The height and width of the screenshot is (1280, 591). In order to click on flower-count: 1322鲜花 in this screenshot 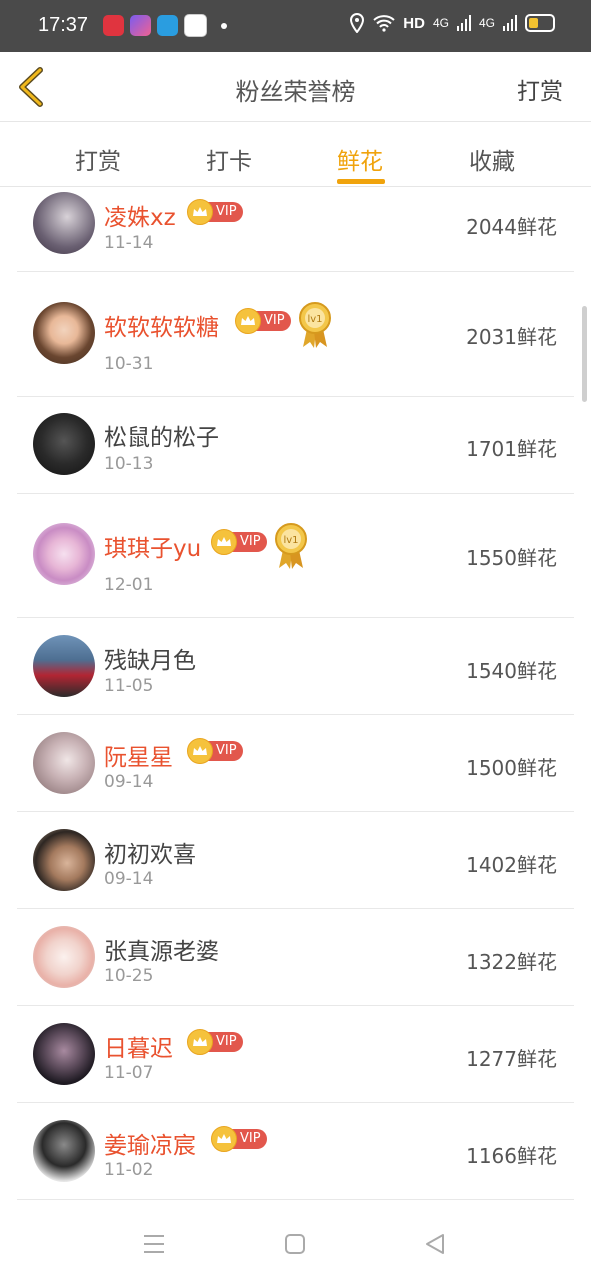, I will do `click(511, 962)`.